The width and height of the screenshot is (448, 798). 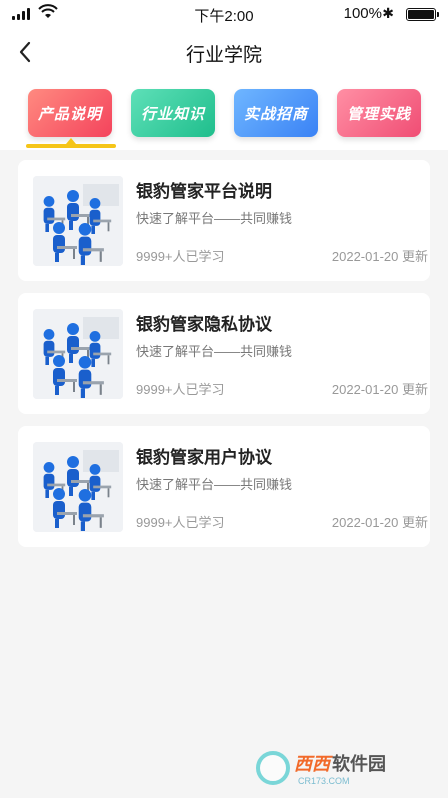 I want to click on bluetooth-icon: ✱, so click(x=388, y=13).